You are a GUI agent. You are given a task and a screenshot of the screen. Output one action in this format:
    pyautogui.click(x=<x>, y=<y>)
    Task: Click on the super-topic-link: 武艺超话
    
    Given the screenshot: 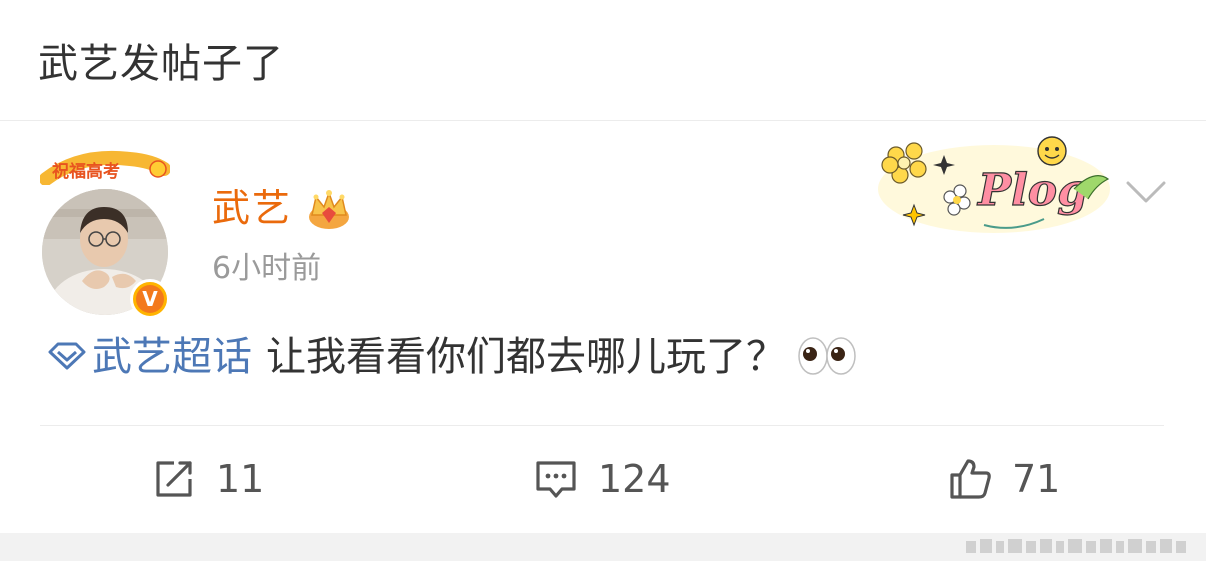 What is the action you would take?
    pyautogui.click(x=172, y=357)
    